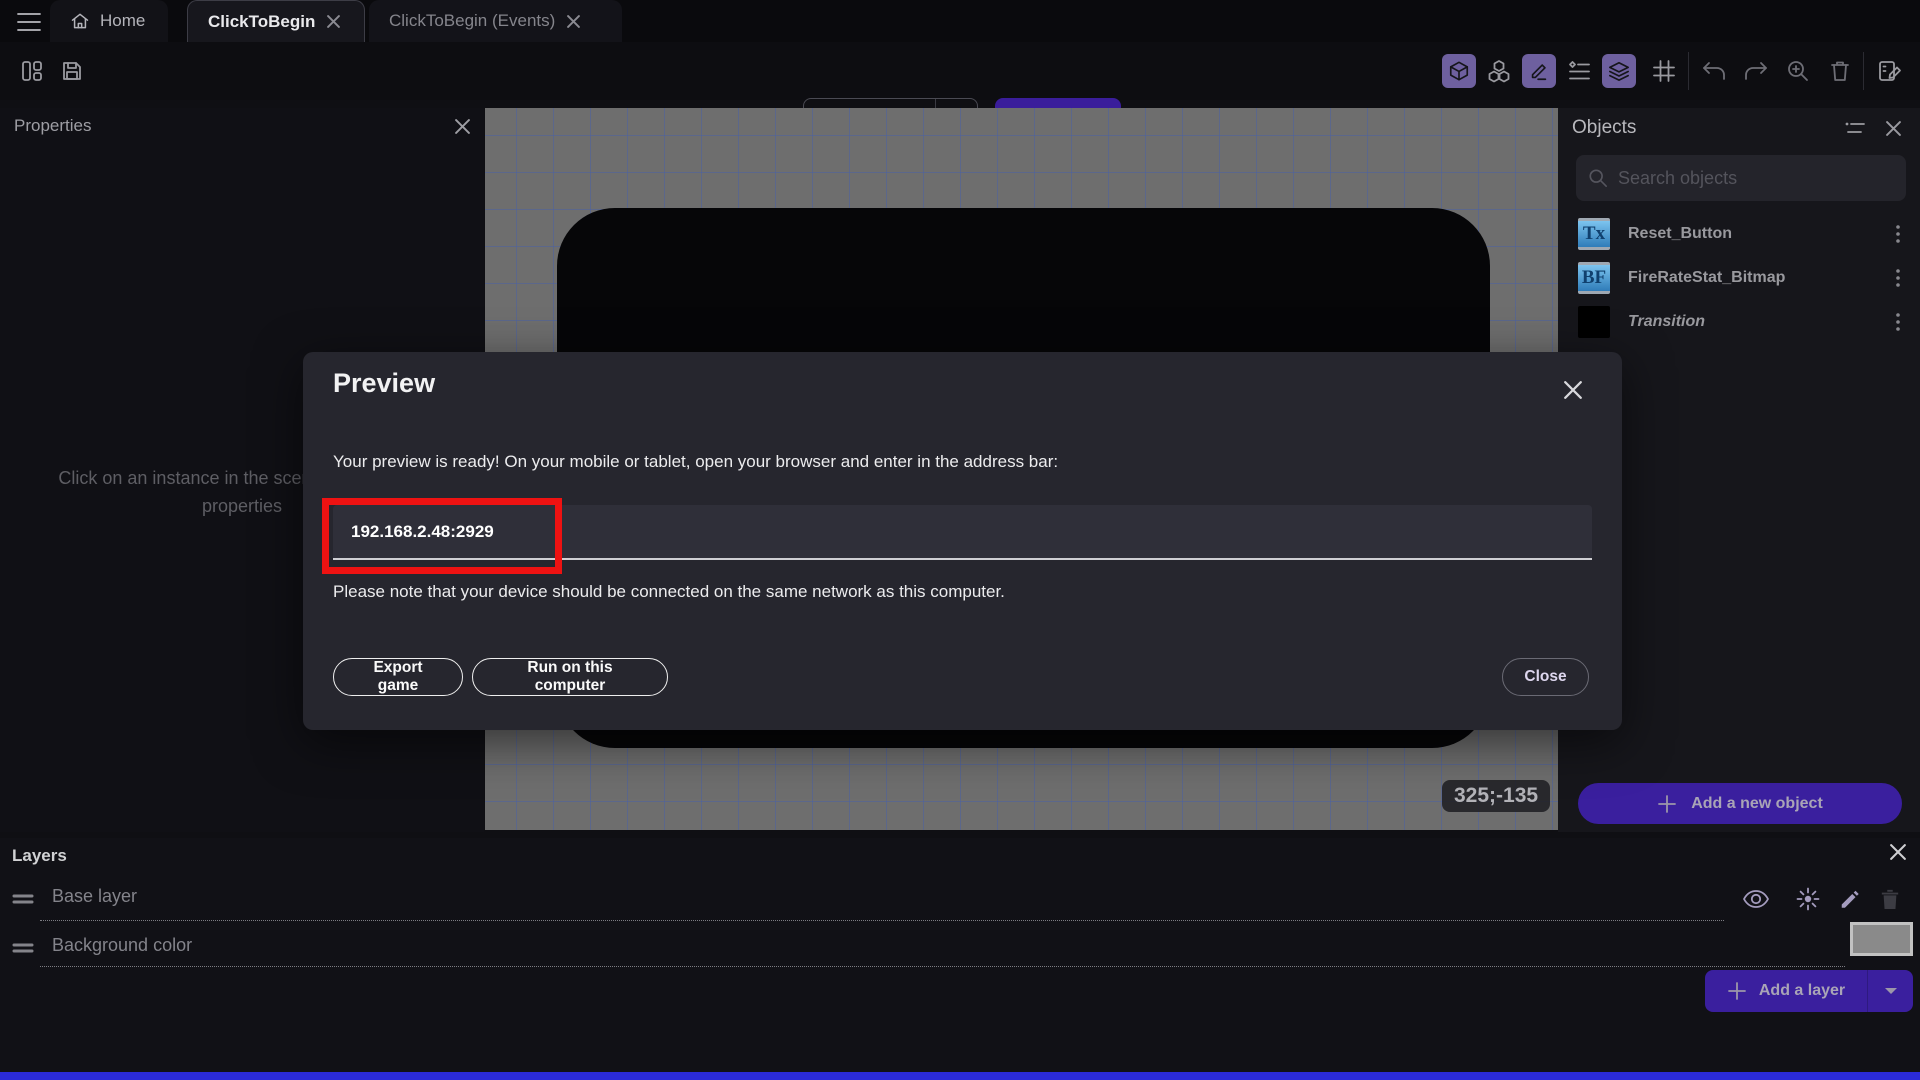  What do you see at coordinates (29, 22) in the screenshot?
I see `hamburger-menu-icon` at bounding box center [29, 22].